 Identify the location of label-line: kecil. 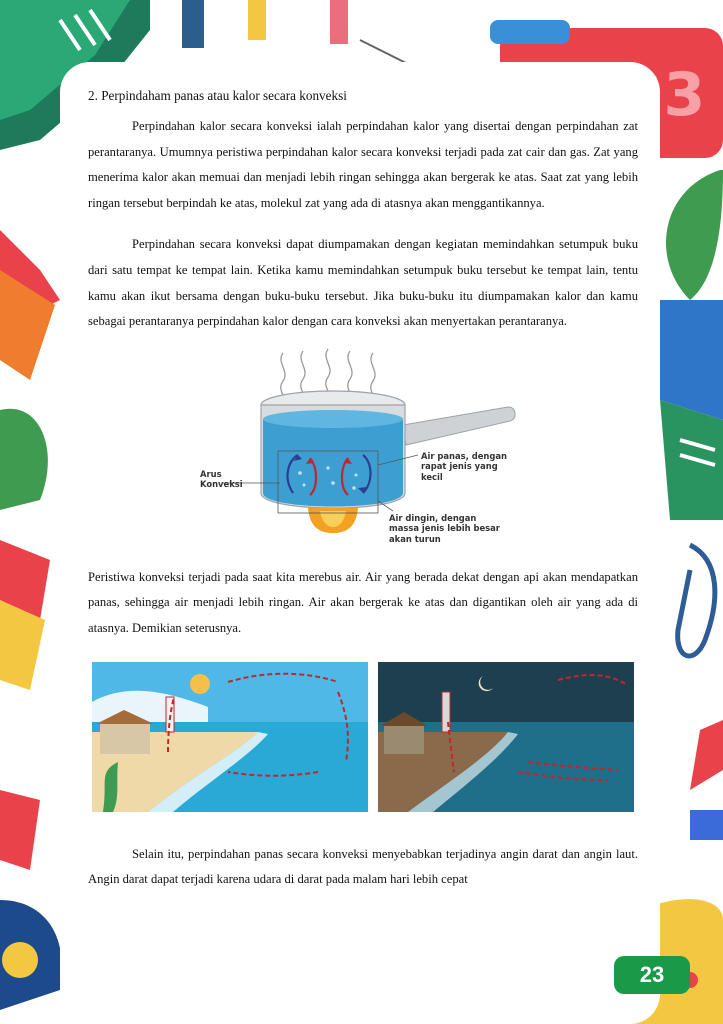
(432, 476).